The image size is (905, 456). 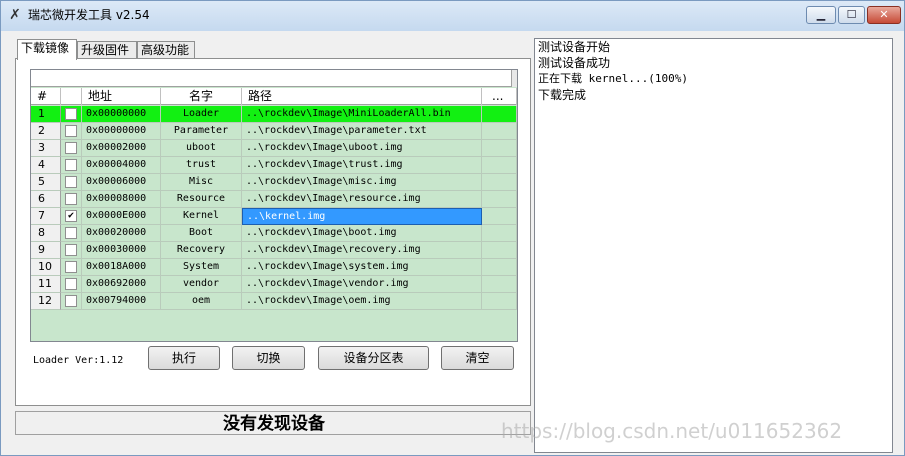 I want to click on log-line: 下载完成, so click(x=562, y=95).